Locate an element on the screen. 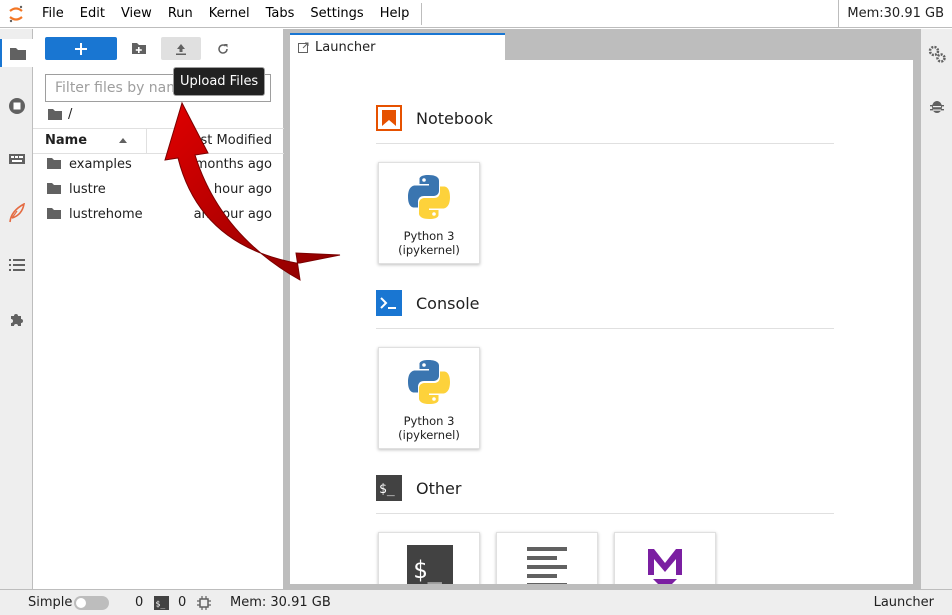 The width and height of the screenshot is (952, 615). notebook-icon is located at coordinates (389, 118).